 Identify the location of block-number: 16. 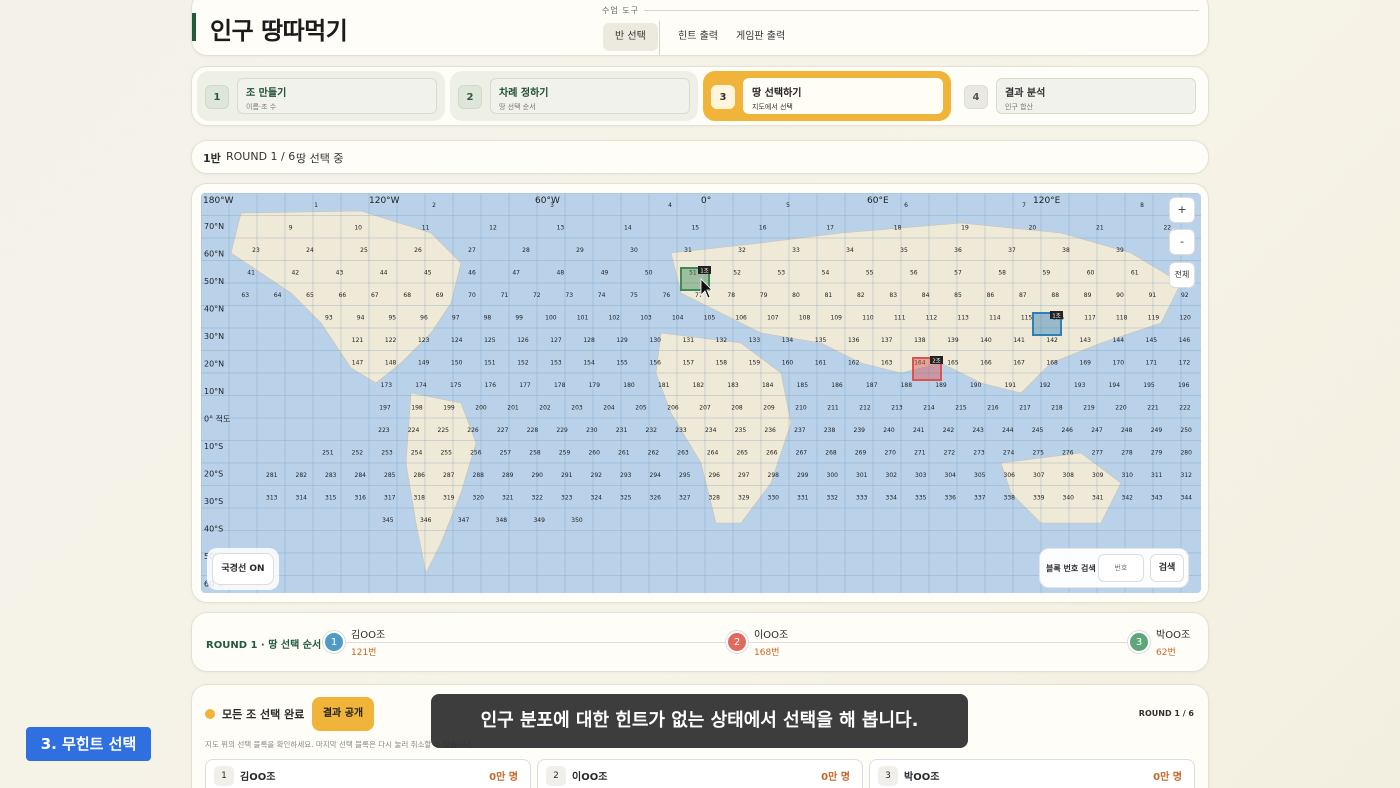
(763, 228).